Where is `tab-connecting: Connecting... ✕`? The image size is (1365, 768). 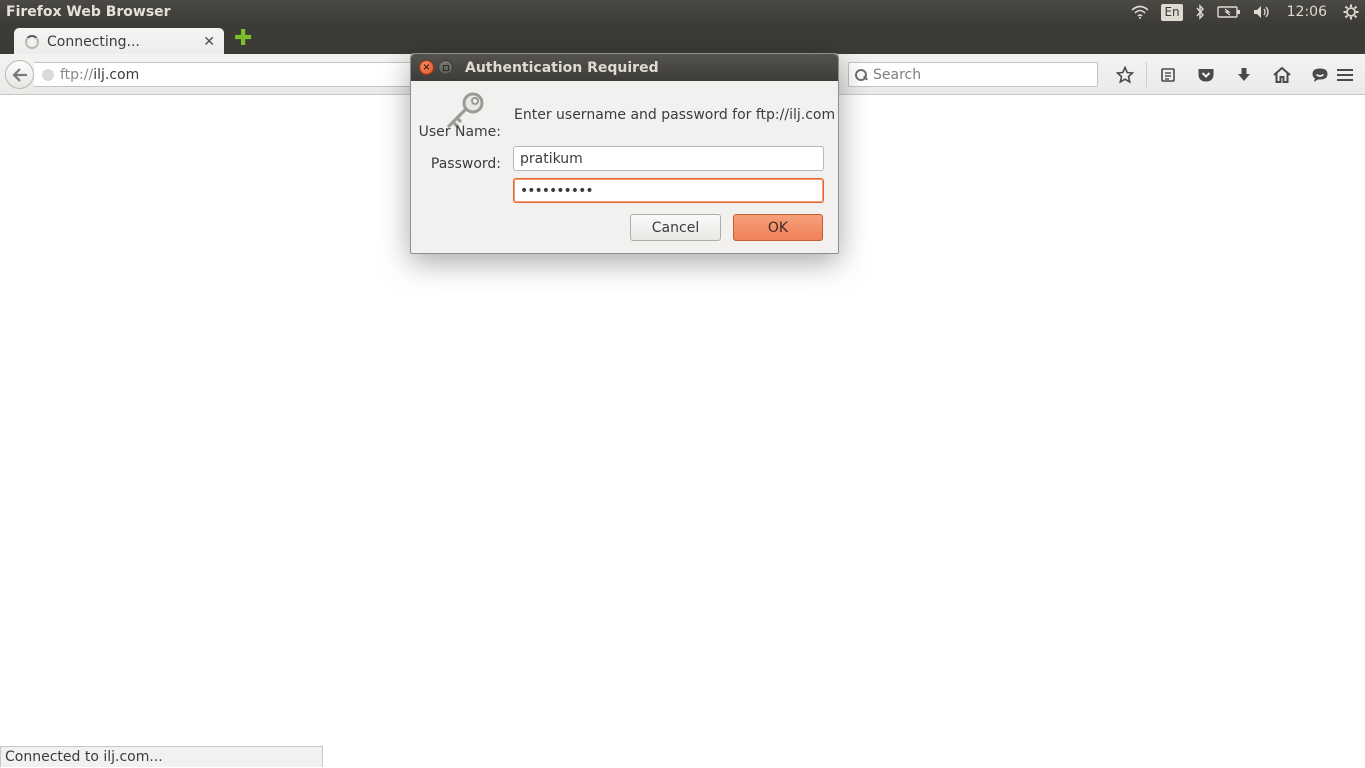 tab-connecting: Connecting... ✕ is located at coordinates (119, 41).